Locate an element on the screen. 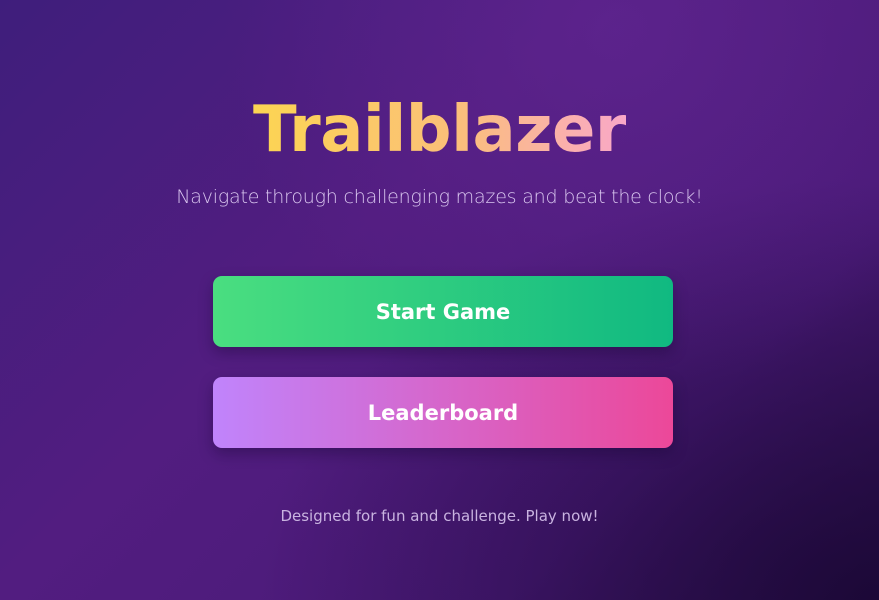 This screenshot has width=879, height=600. game-title: Trailblazer is located at coordinates (439, 130).